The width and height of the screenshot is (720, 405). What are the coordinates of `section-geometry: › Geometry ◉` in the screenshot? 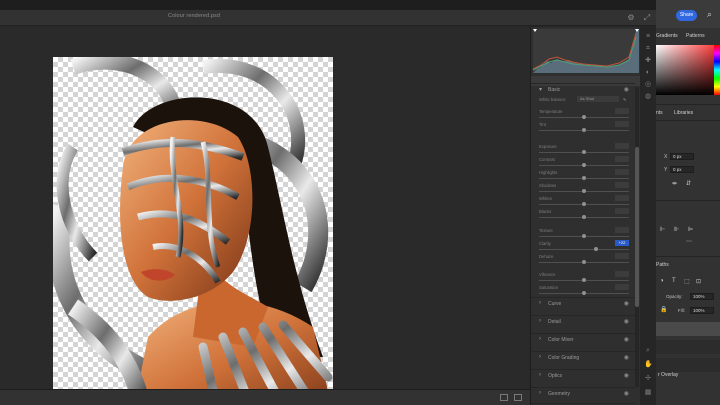 It's located at (583, 394).